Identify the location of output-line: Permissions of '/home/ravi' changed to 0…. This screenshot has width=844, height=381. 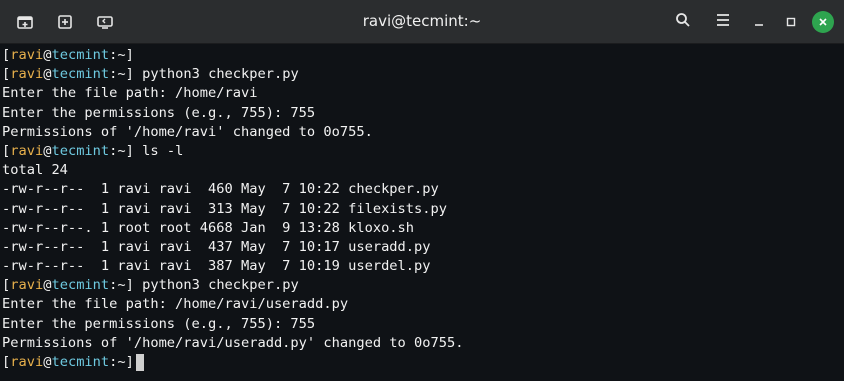
(187, 131).